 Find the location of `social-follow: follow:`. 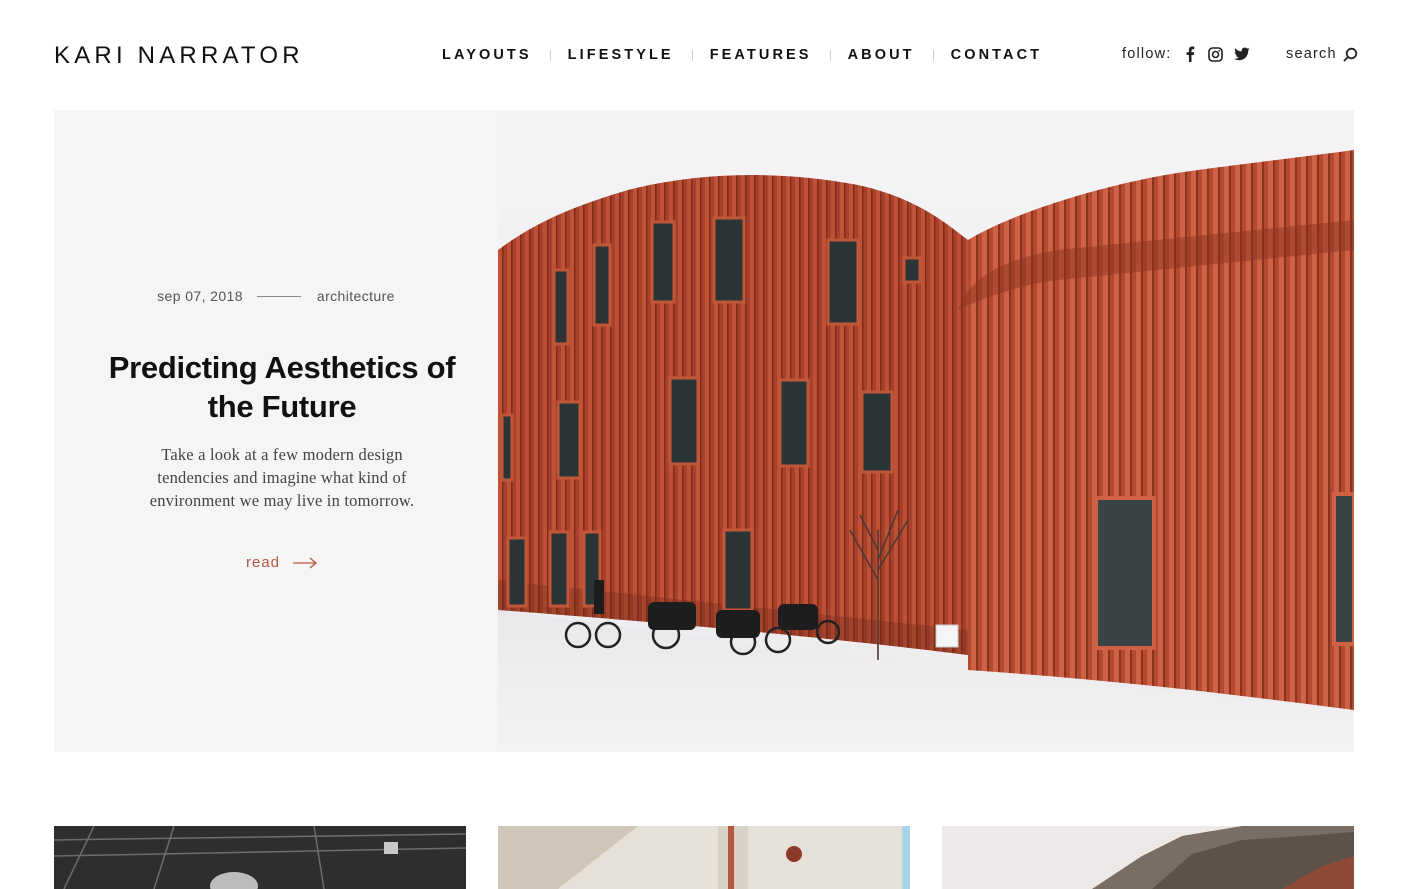

social-follow: follow: is located at coordinates (1191, 54).